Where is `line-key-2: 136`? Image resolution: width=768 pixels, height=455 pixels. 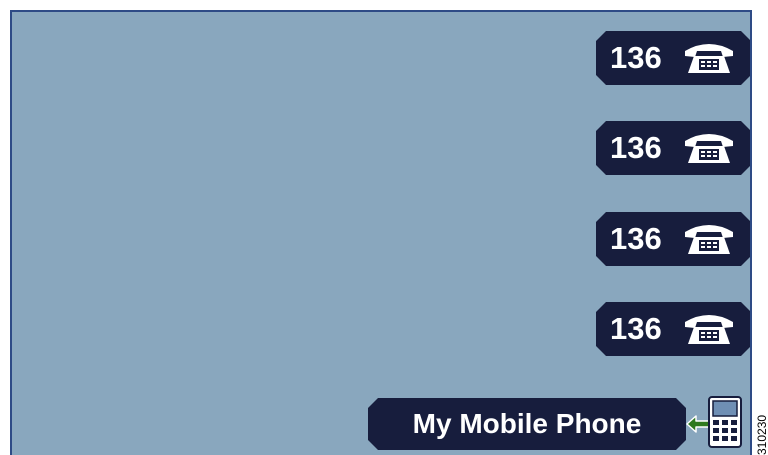 line-key-2: 136 is located at coordinates (673, 148).